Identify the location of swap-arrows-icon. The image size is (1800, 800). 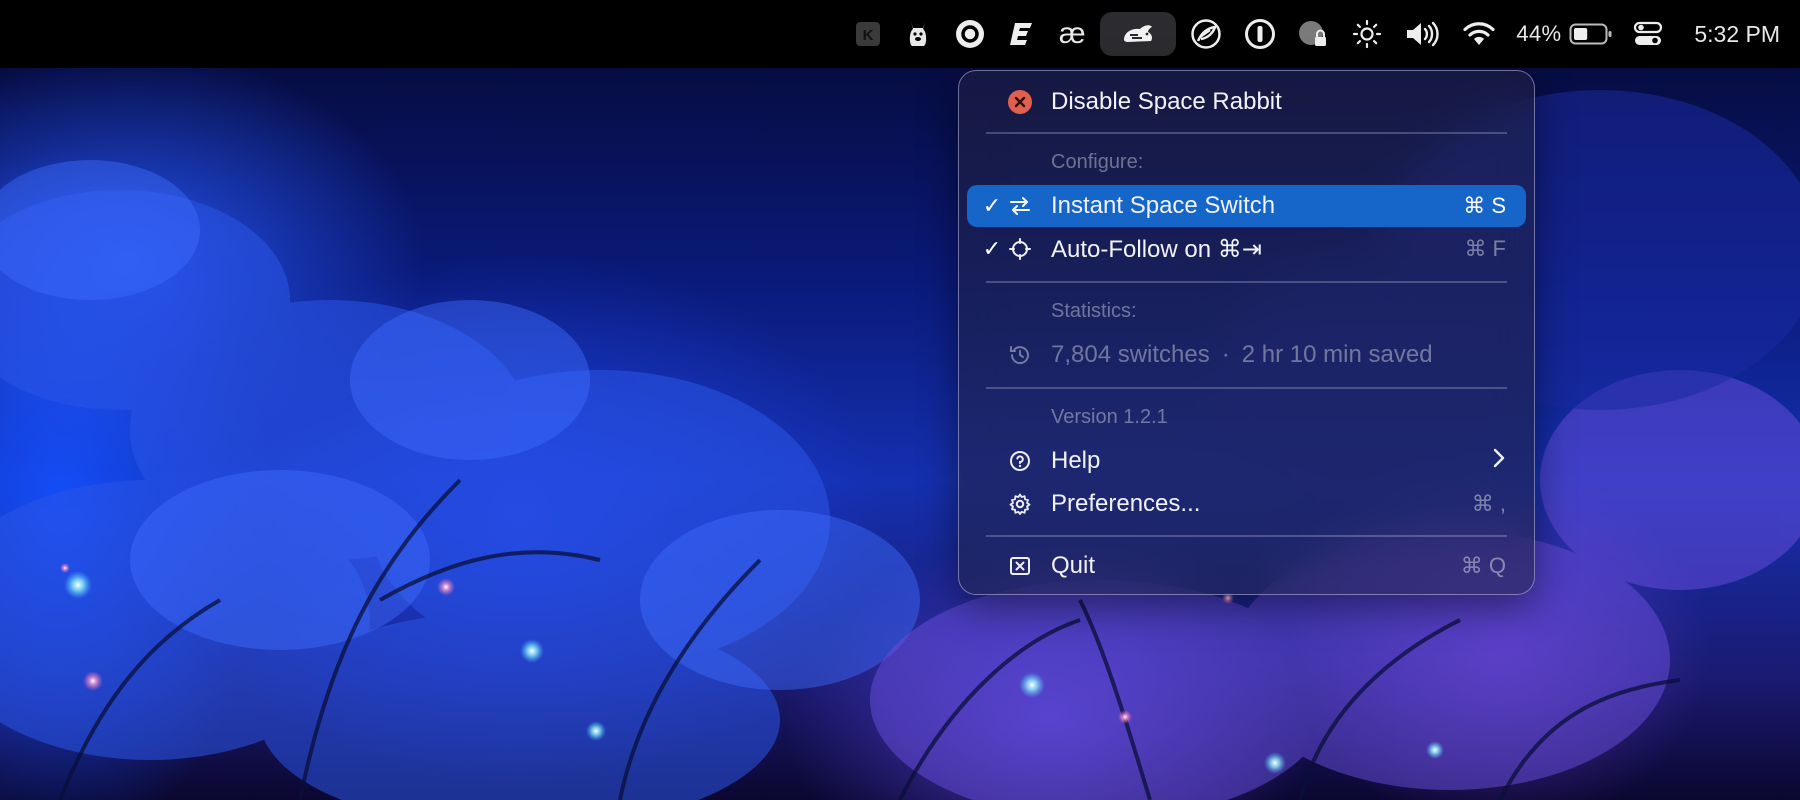
(1020, 206).